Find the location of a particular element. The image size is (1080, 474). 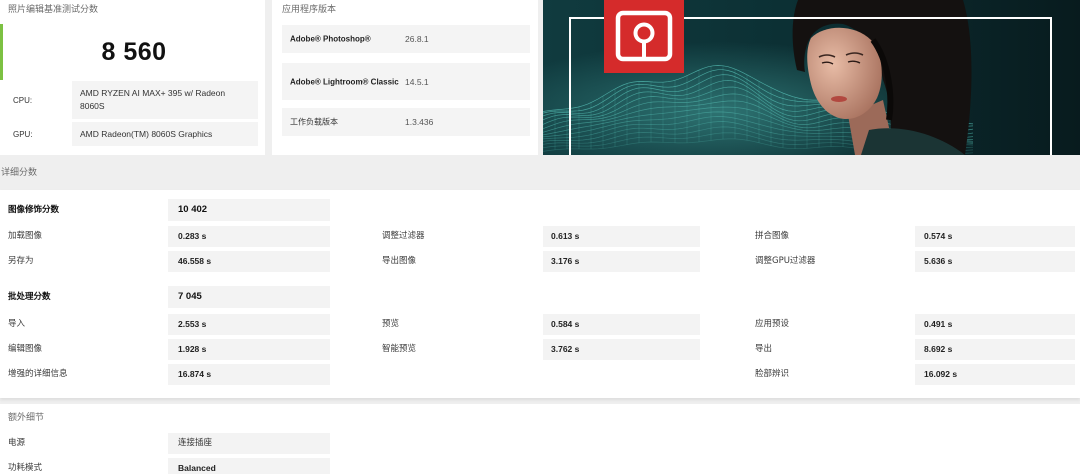

version-row-photoshop: Adobe® Photoshop® 26.8.1 is located at coordinates (406, 39).